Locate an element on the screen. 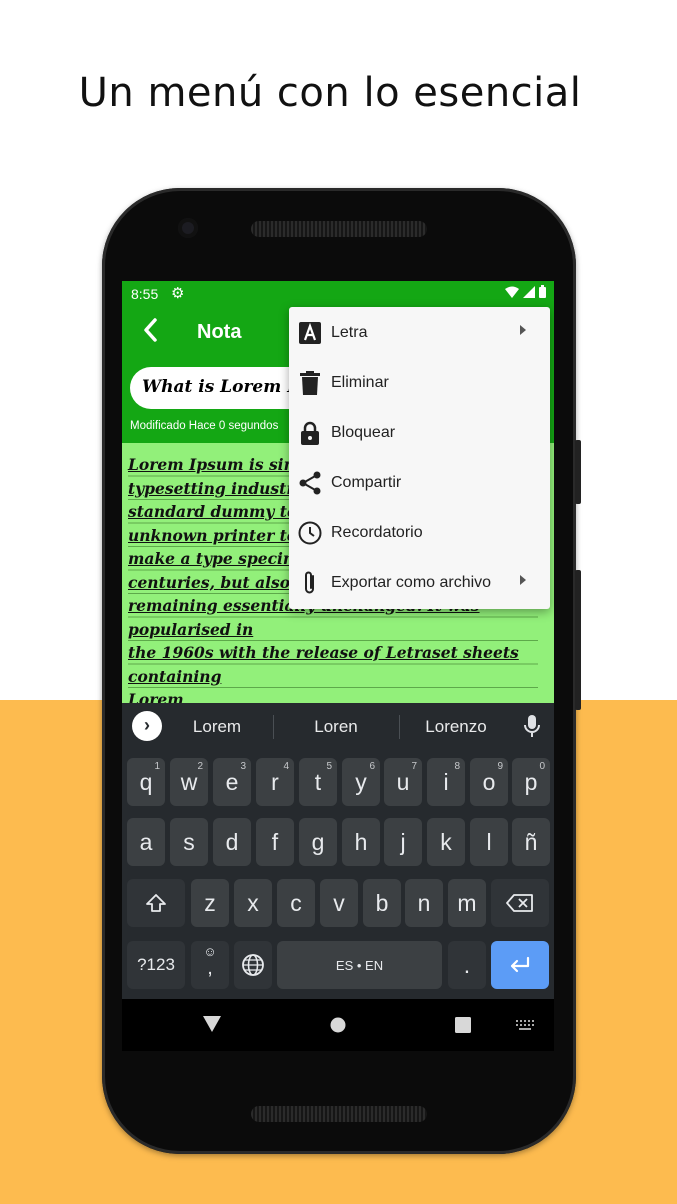  bottom-speaker is located at coordinates (339, 1114).